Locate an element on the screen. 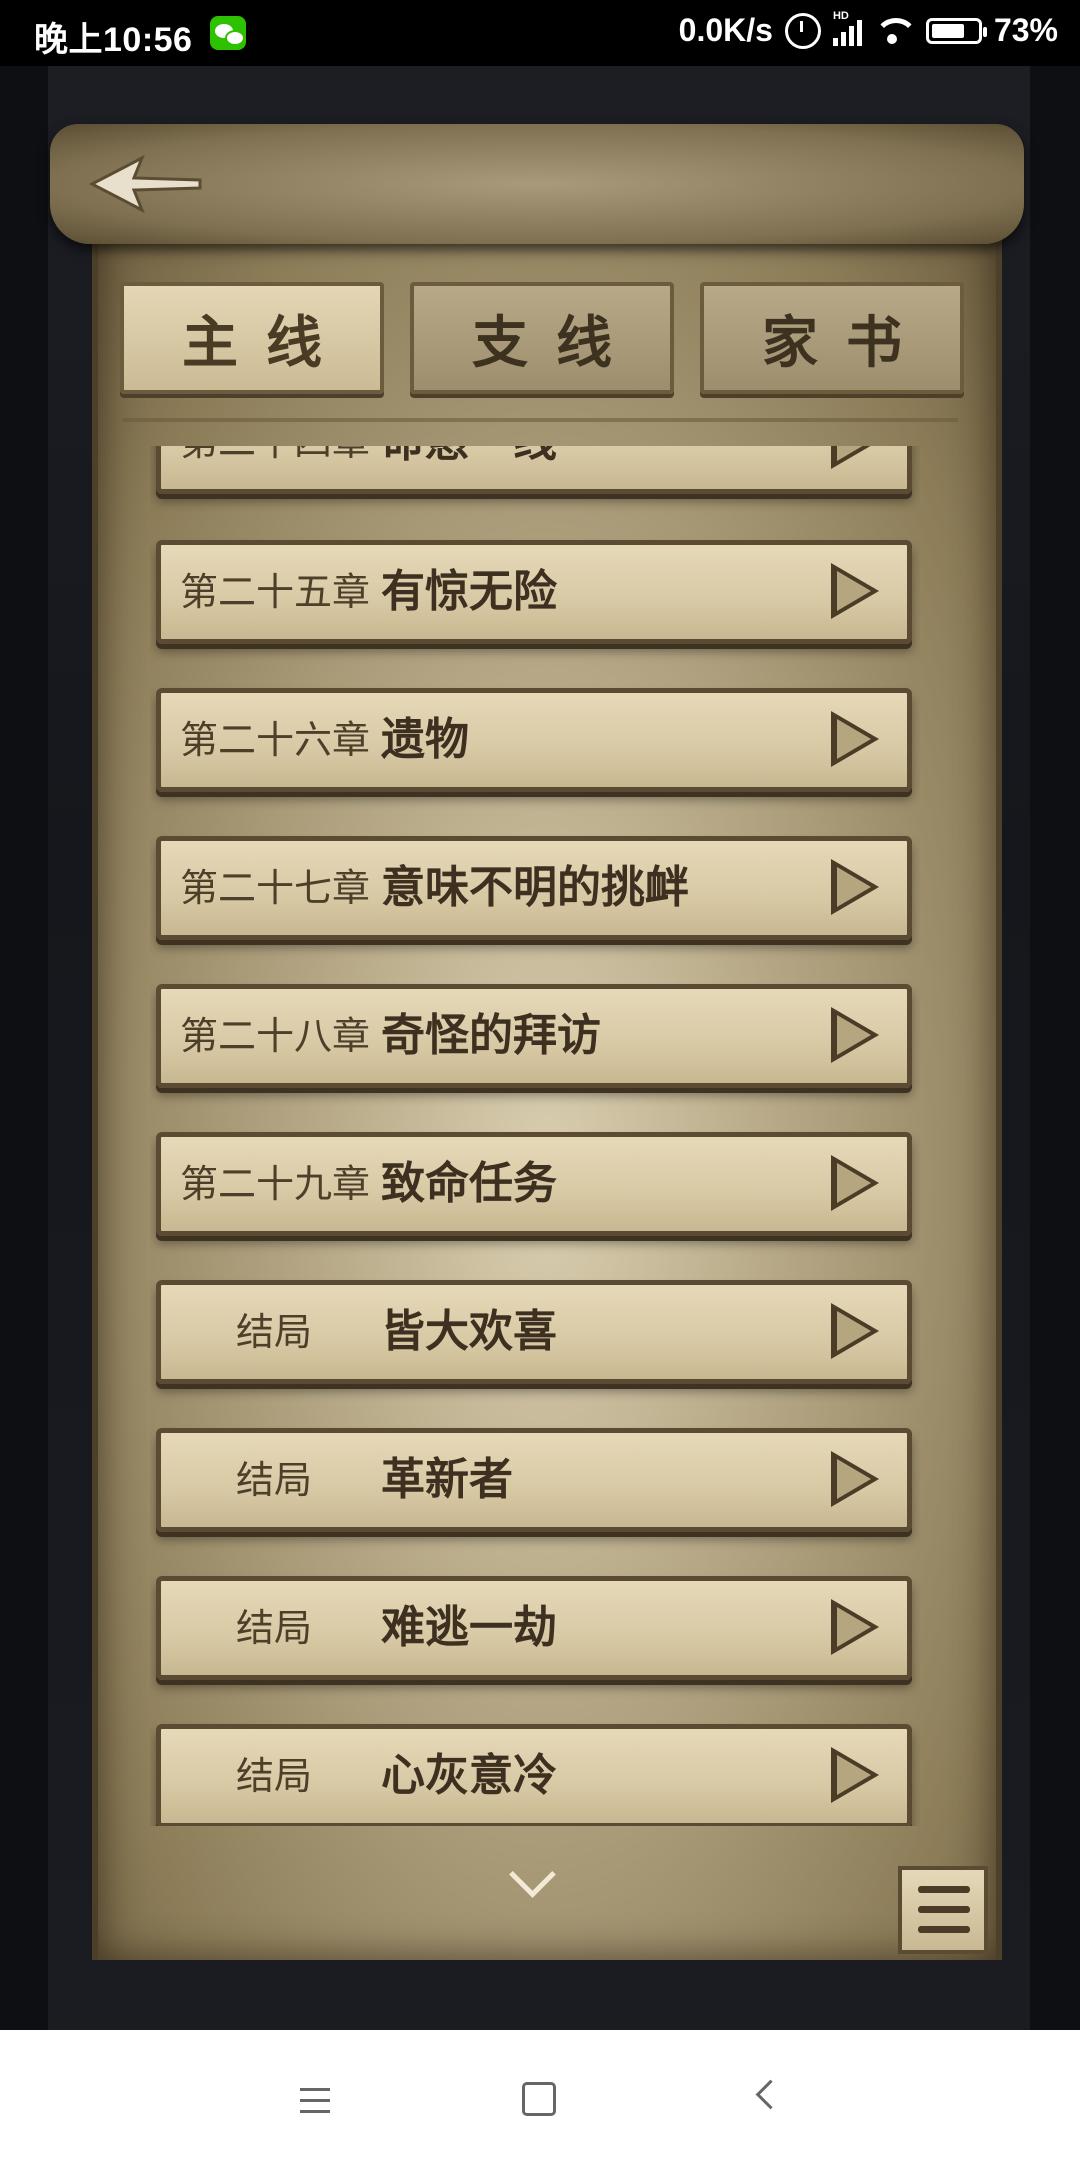 The width and height of the screenshot is (1080, 2160). chapter-row: 结局 革新者 is located at coordinates (534, 1480).